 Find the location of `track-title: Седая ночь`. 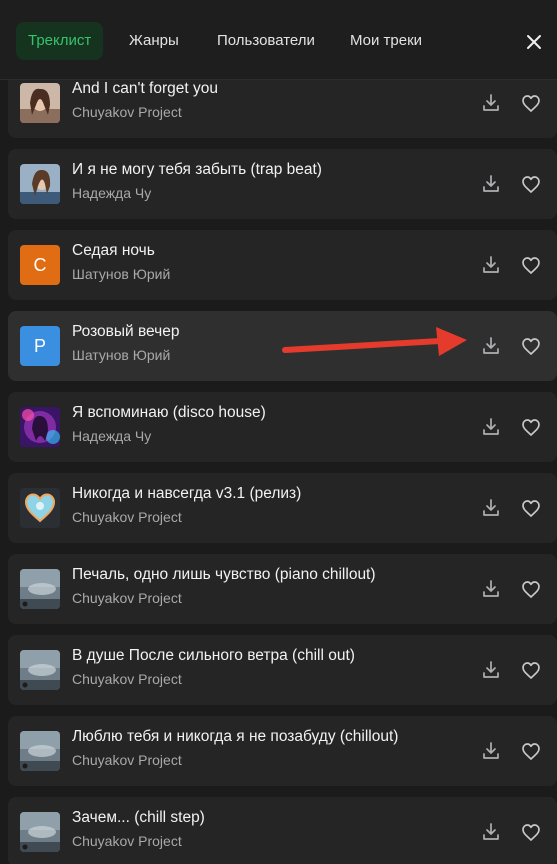

track-title: Седая ночь is located at coordinates (113, 250).